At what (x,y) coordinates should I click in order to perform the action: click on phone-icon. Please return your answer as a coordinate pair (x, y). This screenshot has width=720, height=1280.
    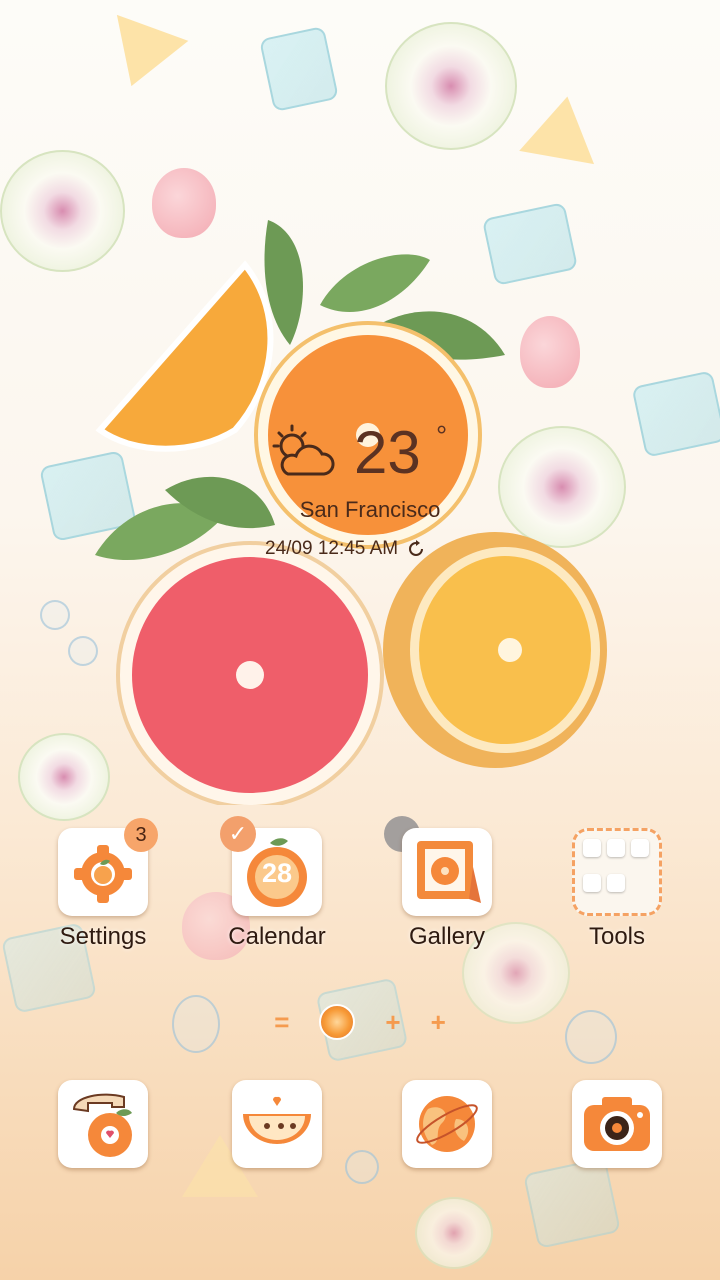
    Looking at the image, I should click on (102, 1125).